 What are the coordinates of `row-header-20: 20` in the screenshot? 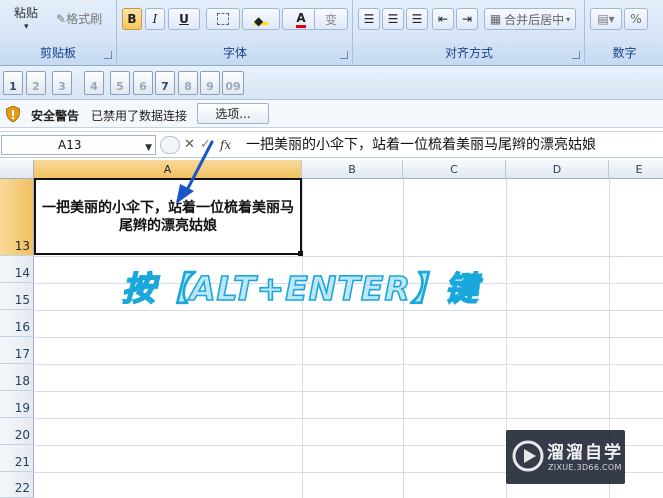 It's located at (17, 431).